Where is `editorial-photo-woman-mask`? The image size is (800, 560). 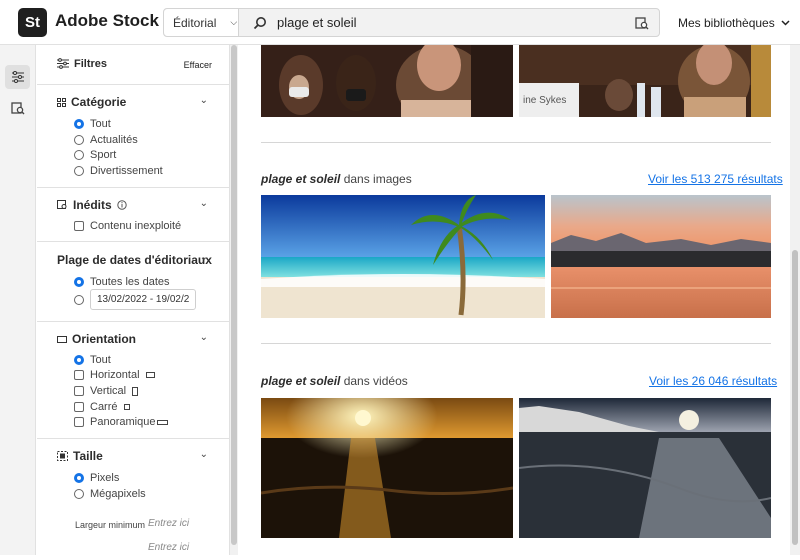
editorial-photo-woman-mask is located at coordinates (387, 81).